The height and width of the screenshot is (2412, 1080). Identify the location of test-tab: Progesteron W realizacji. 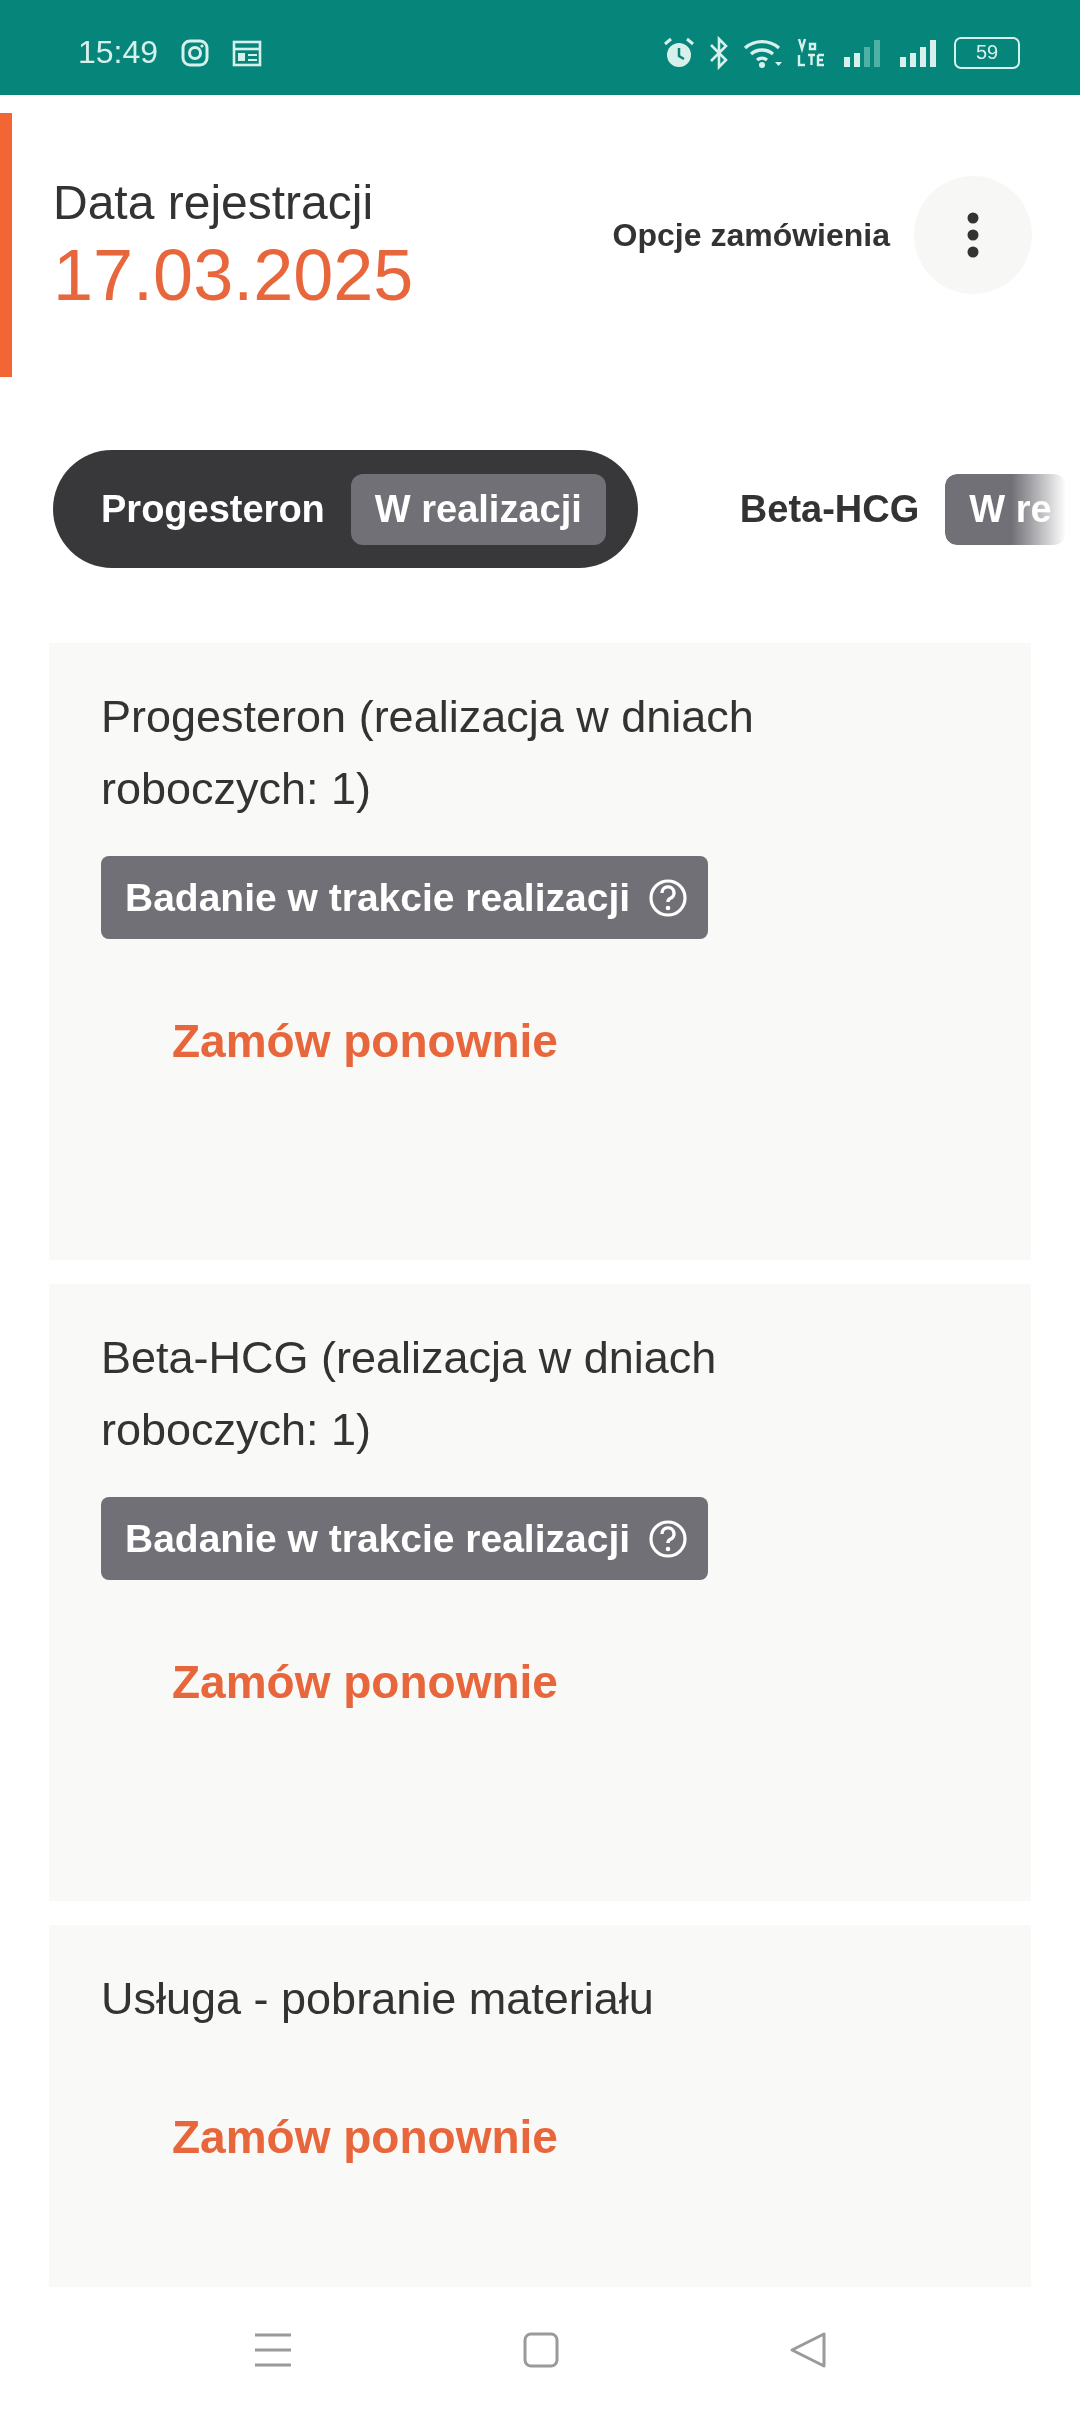
(345, 509).